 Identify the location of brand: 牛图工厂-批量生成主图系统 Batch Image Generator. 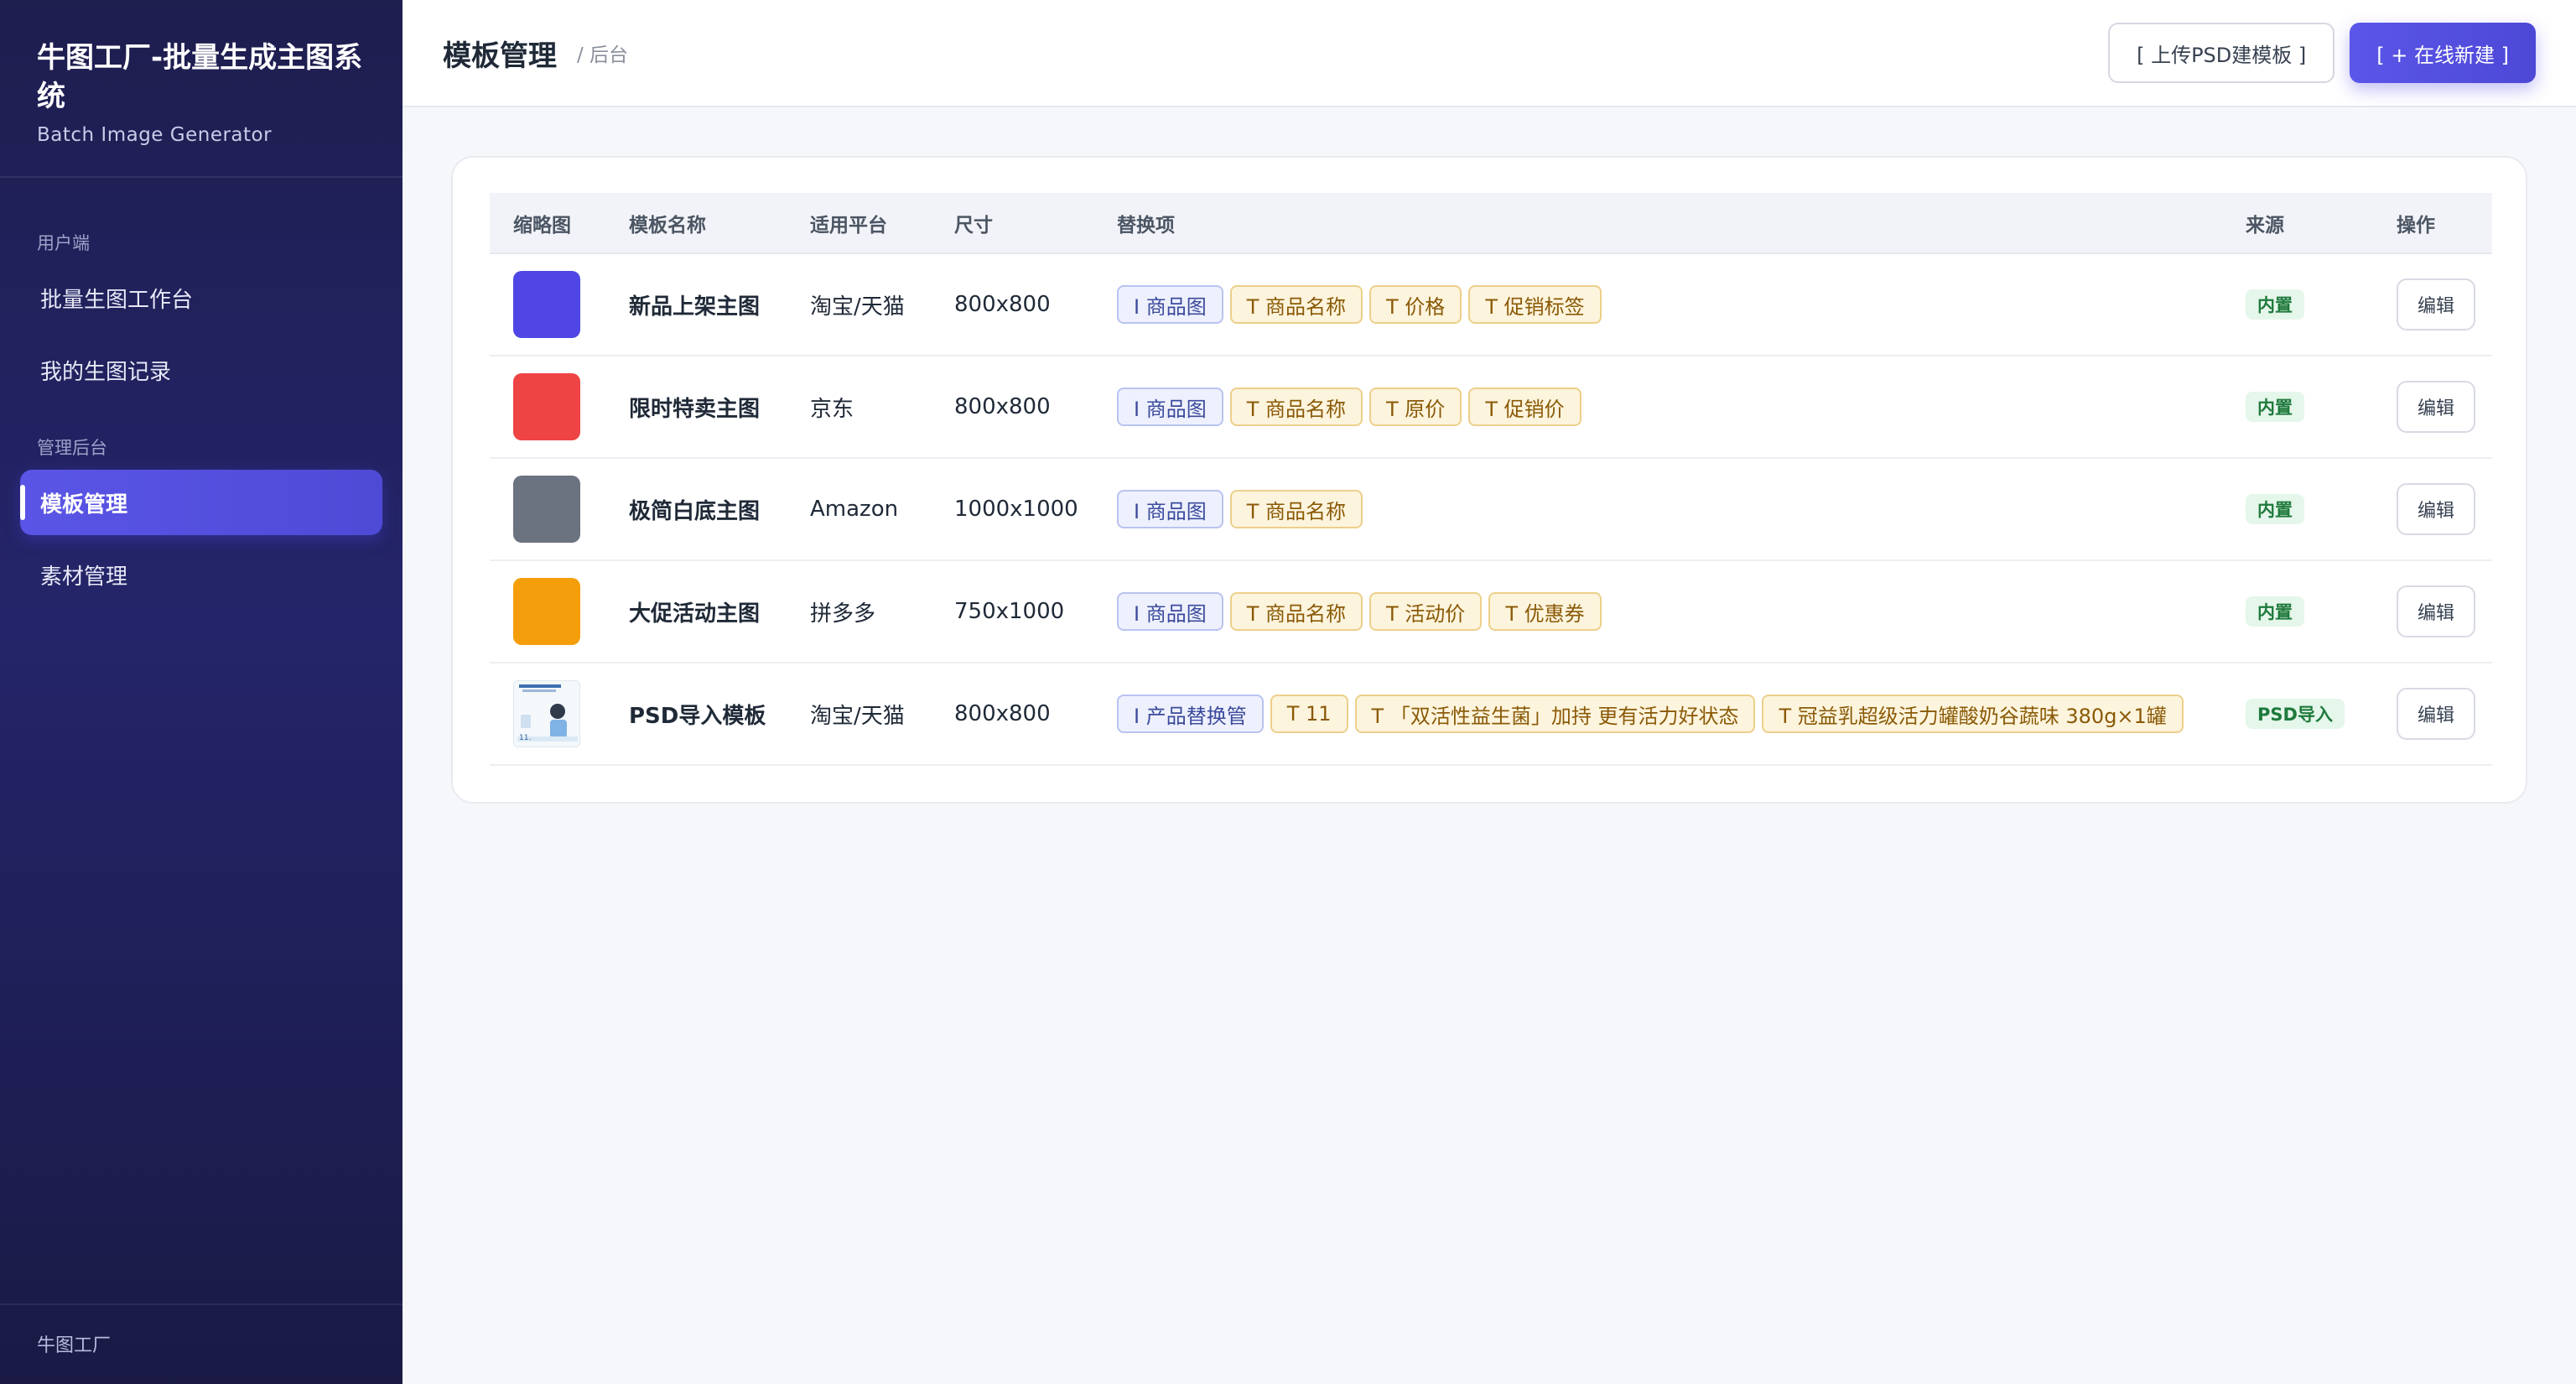
(201, 89).